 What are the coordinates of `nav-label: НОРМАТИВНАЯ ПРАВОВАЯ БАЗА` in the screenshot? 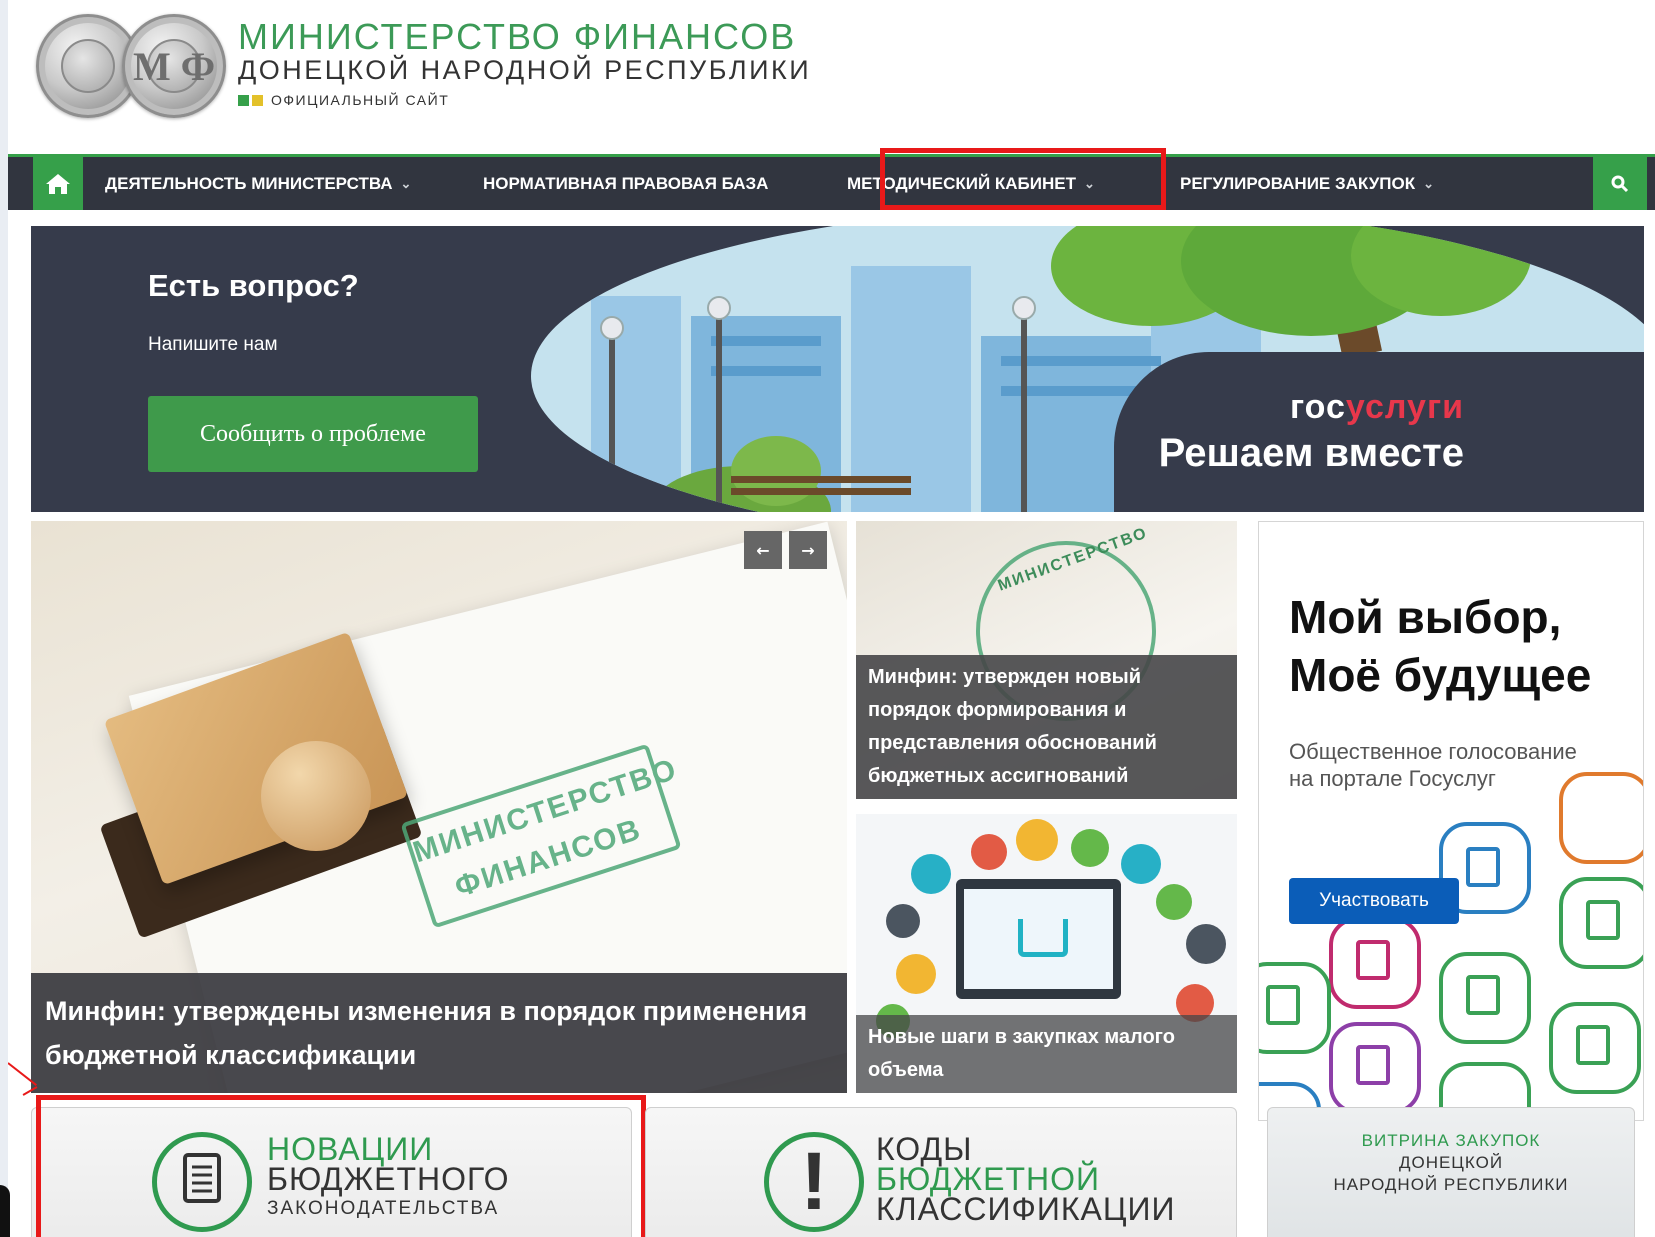 It's located at (626, 183).